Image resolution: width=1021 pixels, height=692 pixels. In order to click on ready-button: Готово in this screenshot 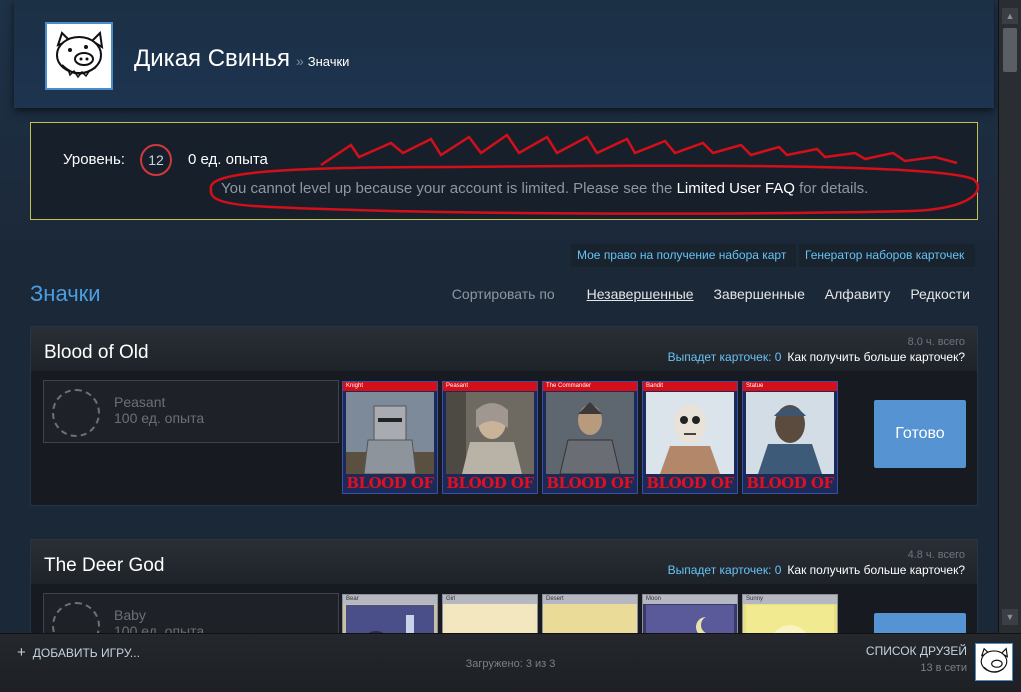, I will do `click(920, 434)`.